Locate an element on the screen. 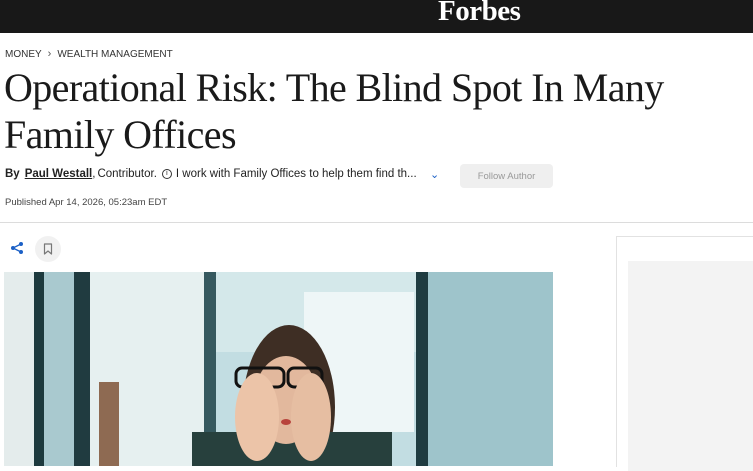  forbes-logo: Forbes is located at coordinates (479, 14).